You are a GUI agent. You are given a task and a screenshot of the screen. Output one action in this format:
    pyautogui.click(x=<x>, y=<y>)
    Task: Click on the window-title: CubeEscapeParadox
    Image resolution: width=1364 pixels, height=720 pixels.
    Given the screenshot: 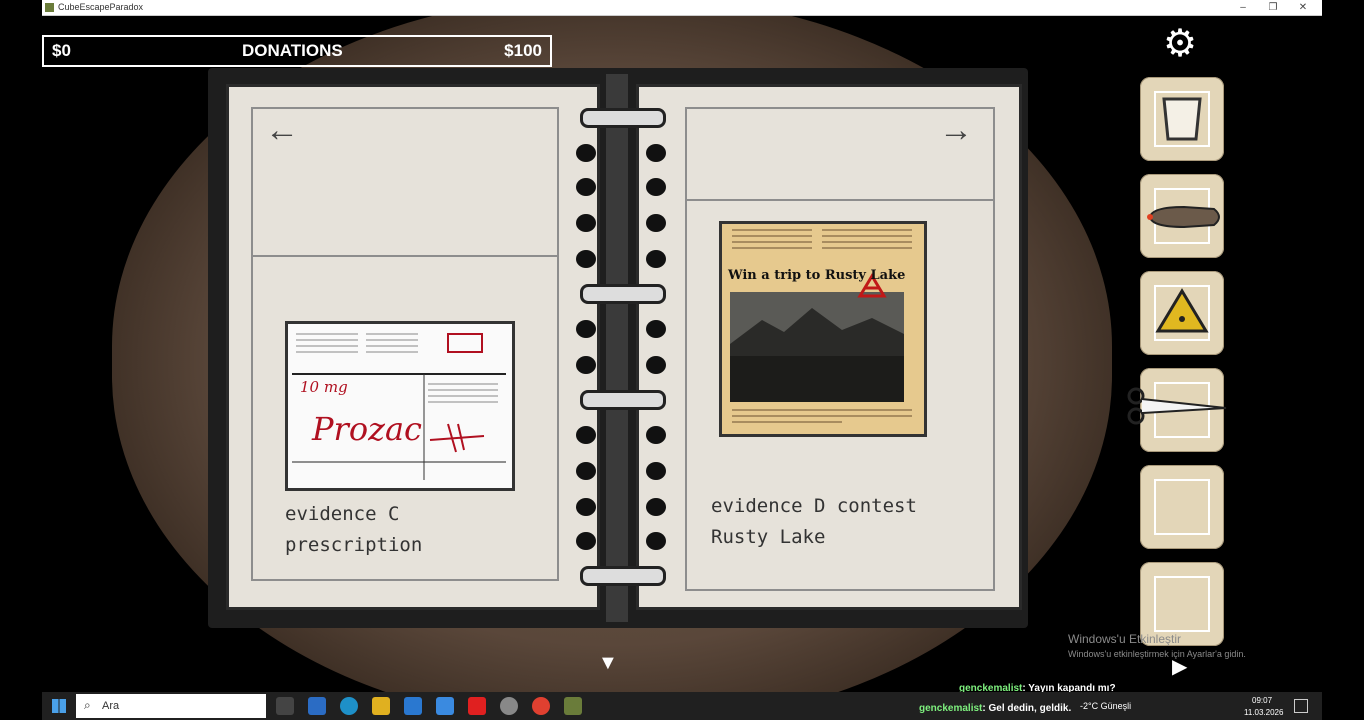 What is the action you would take?
    pyautogui.click(x=101, y=7)
    